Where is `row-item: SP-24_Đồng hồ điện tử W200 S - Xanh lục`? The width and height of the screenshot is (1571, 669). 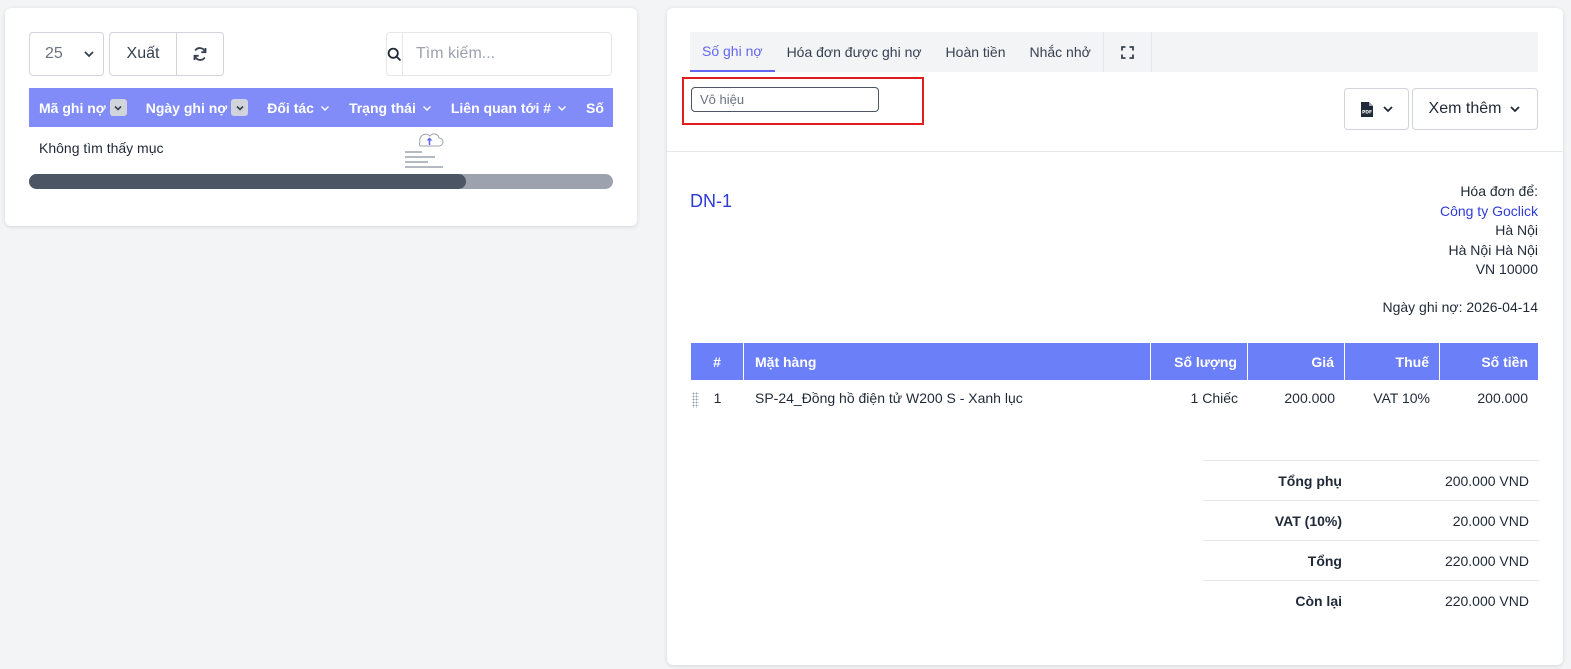 row-item: SP-24_Đồng hồ điện tử W200 S - Xanh lục is located at coordinates (889, 398).